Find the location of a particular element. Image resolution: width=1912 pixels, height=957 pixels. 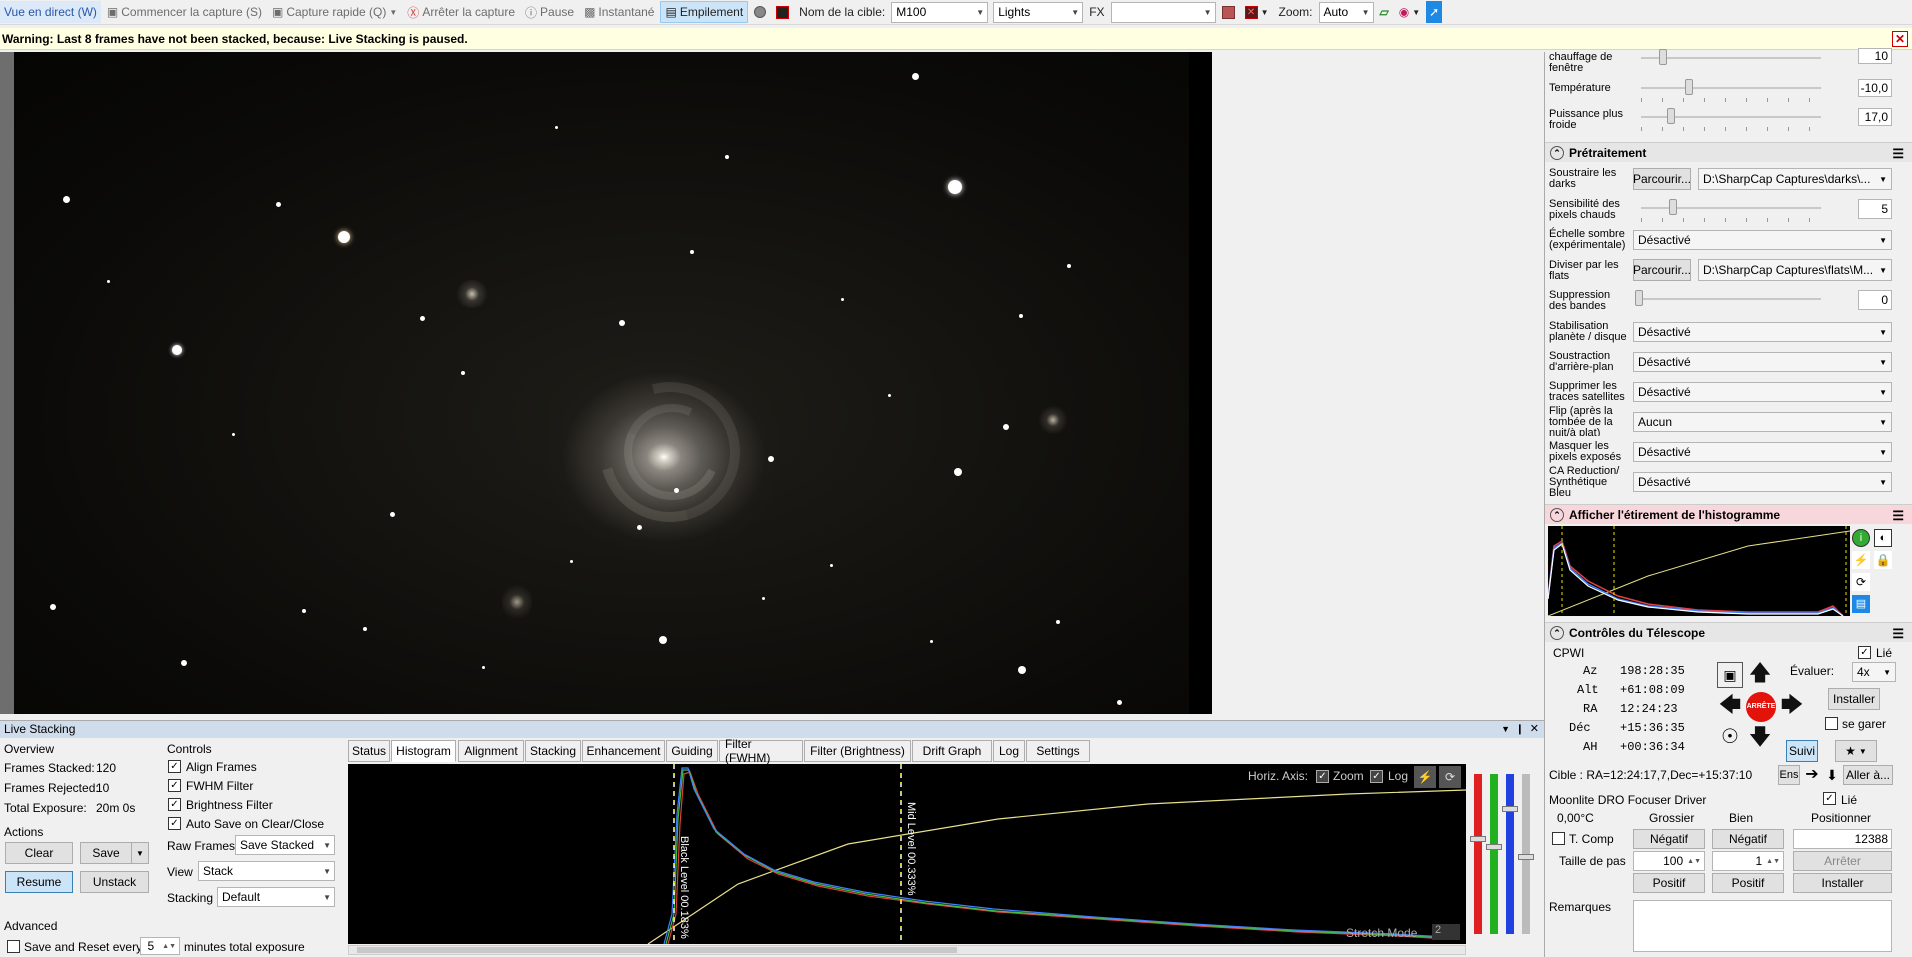

set-target-button: Ens is located at coordinates (1789, 775).